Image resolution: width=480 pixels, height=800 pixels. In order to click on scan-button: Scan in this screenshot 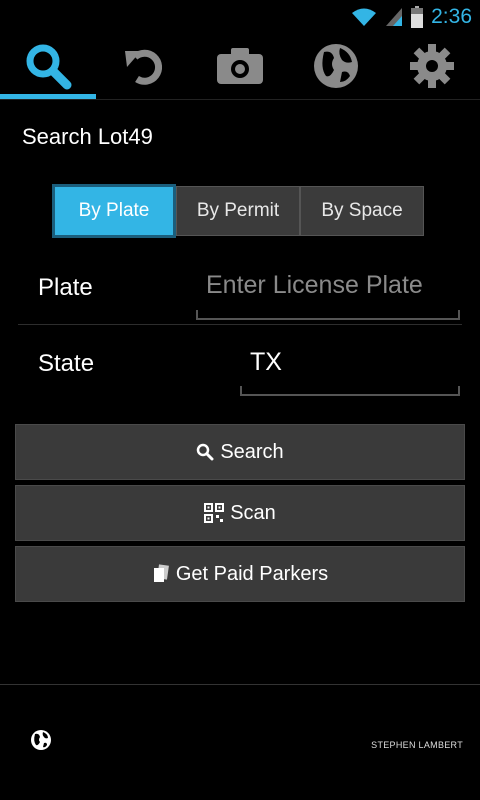, I will do `click(240, 513)`.